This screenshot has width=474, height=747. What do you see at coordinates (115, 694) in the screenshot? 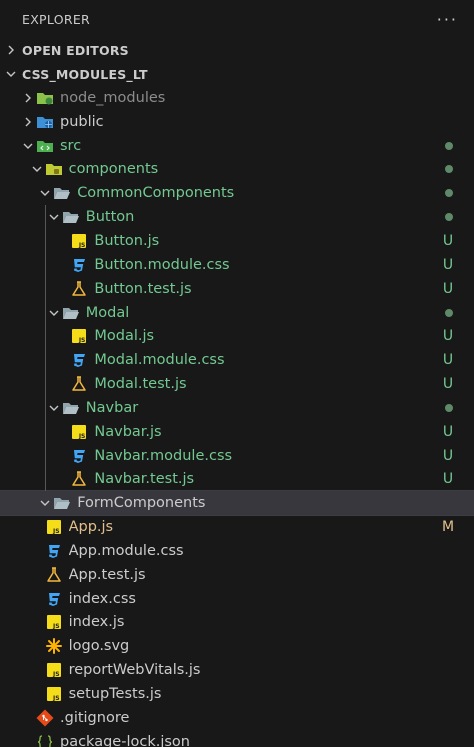
I see `tree-item-label: setupTests.js` at bounding box center [115, 694].